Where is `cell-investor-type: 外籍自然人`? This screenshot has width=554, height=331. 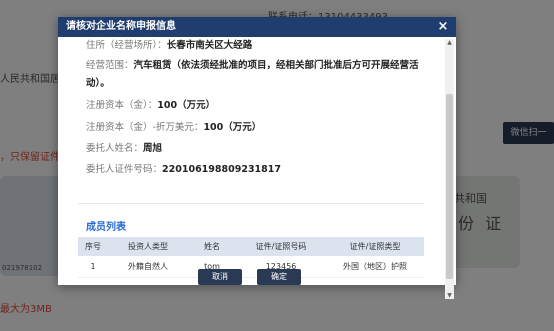
cell-investor-type: 外籍自然人 is located at coordinates (148, 267).